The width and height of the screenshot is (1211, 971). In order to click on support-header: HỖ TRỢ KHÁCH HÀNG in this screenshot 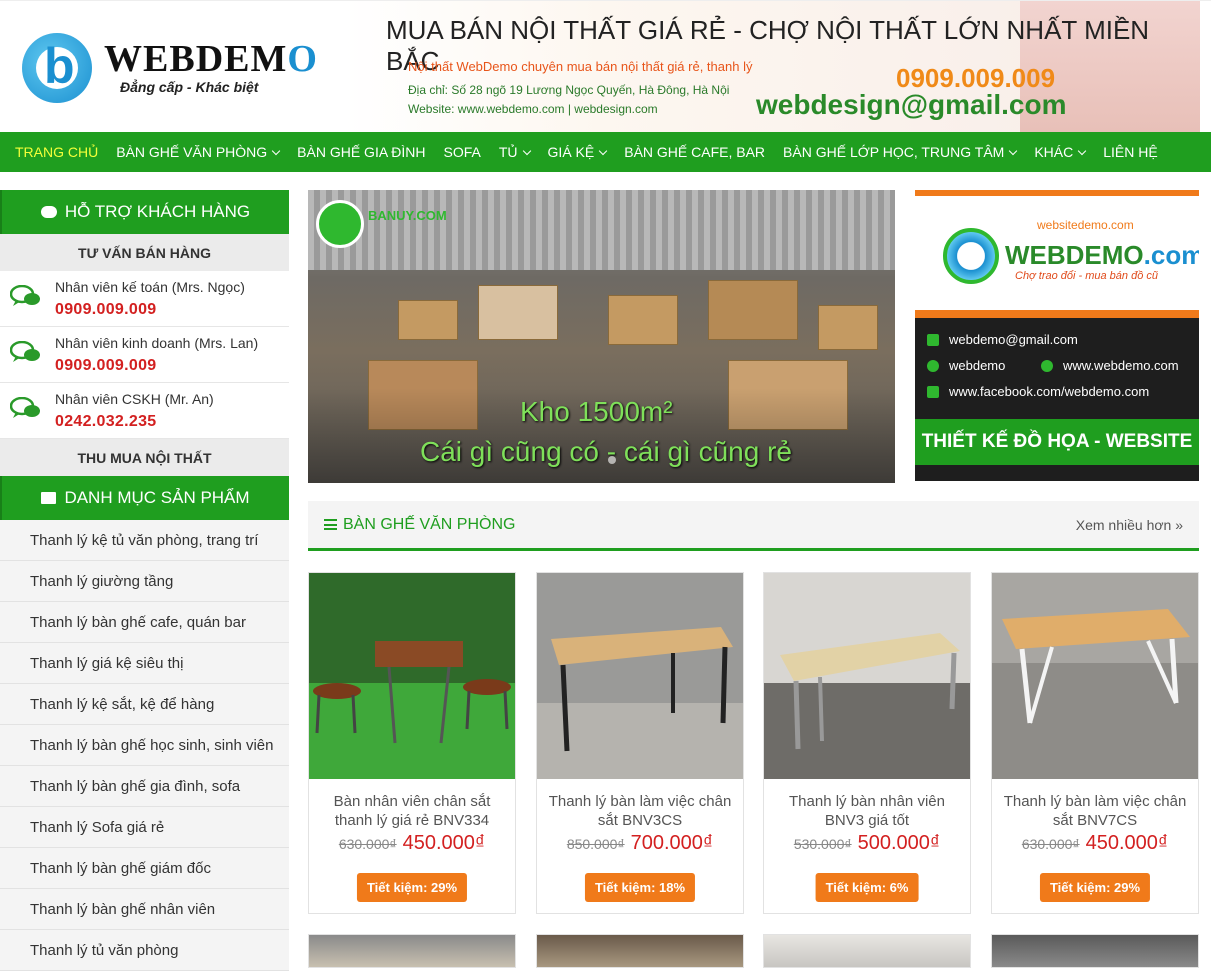, I will do `click(144, 212)`.